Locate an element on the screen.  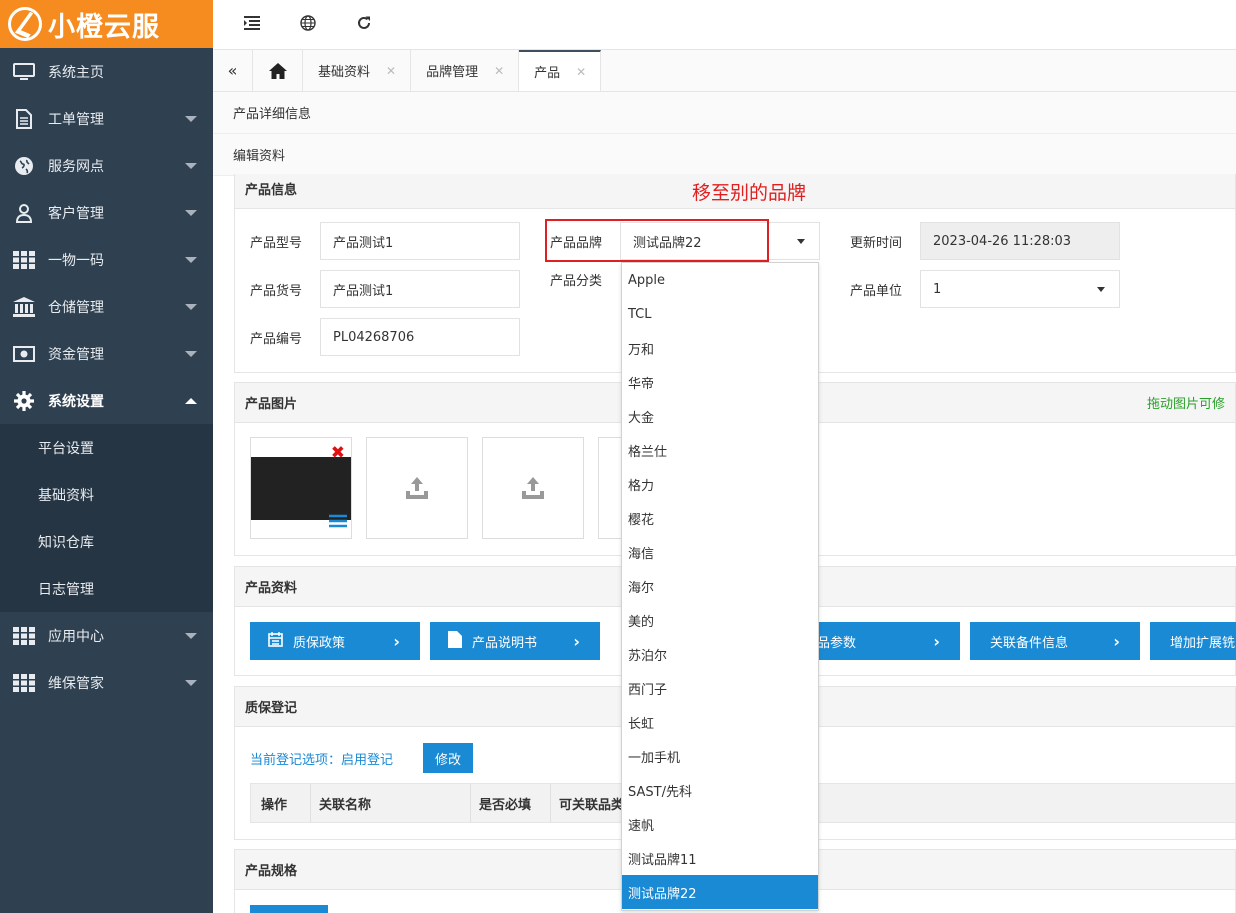
dropdown-option: 海信 is located at coordinates (720, 552).